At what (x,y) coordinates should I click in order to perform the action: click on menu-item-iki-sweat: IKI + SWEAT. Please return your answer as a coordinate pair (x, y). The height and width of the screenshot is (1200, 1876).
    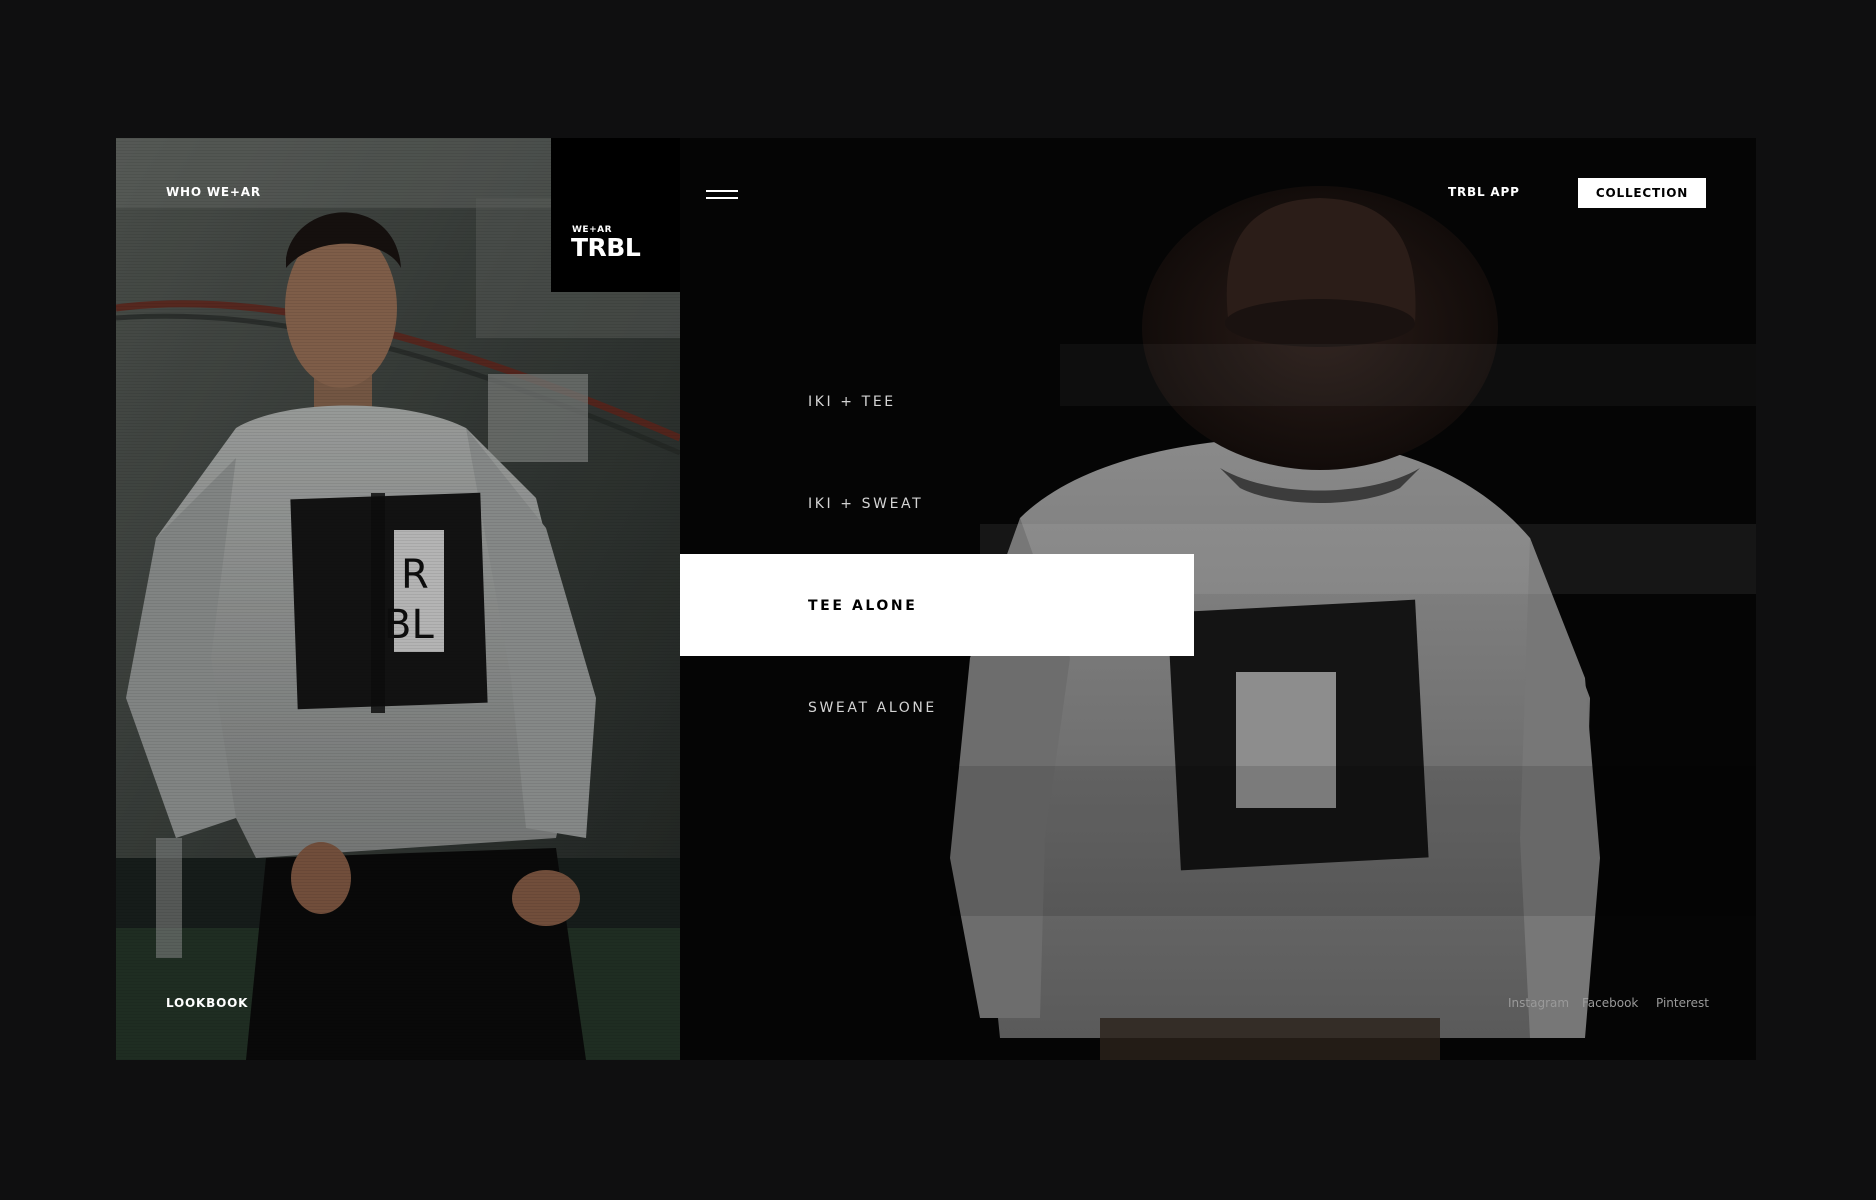
    Looking at the image, I should click on (937, 503).